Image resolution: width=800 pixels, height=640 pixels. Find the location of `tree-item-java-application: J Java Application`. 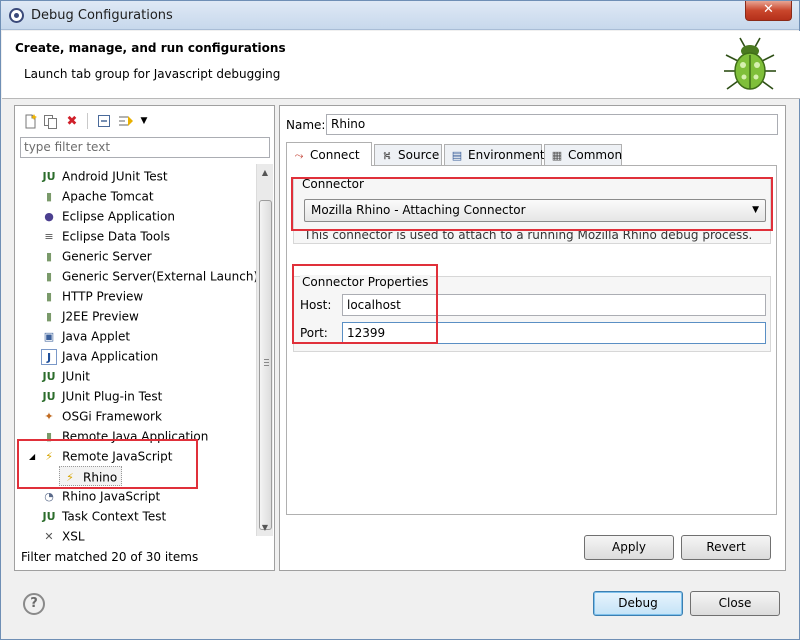

tree-item-java-application: J Java Application is located at coordinates (99, 356).